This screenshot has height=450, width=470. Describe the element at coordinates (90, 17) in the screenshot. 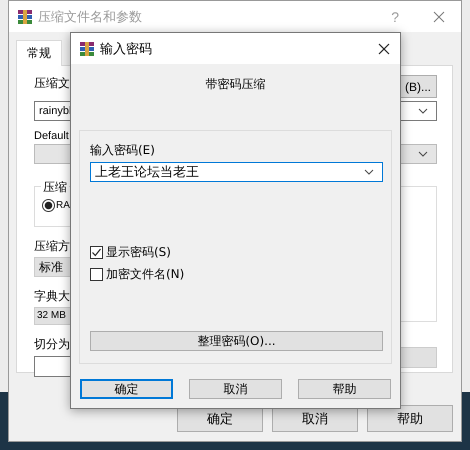

I see `window-title: 压缩文件名和参数` at that location.